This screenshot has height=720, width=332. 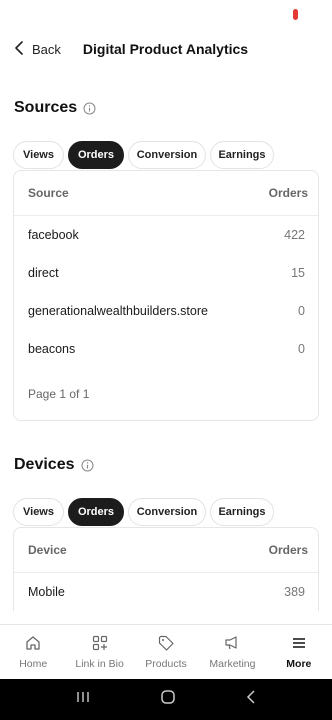 I want to click on megaphone-icon, so click(x=232, y=646).